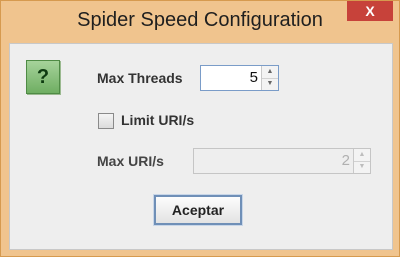 The height and width of the screenshot is (257, 400). What do you see at coordinates (157, 120) in the screenshot?
I see `limit-uri-label: Limit URI/s` at bounding box center [157, 120].